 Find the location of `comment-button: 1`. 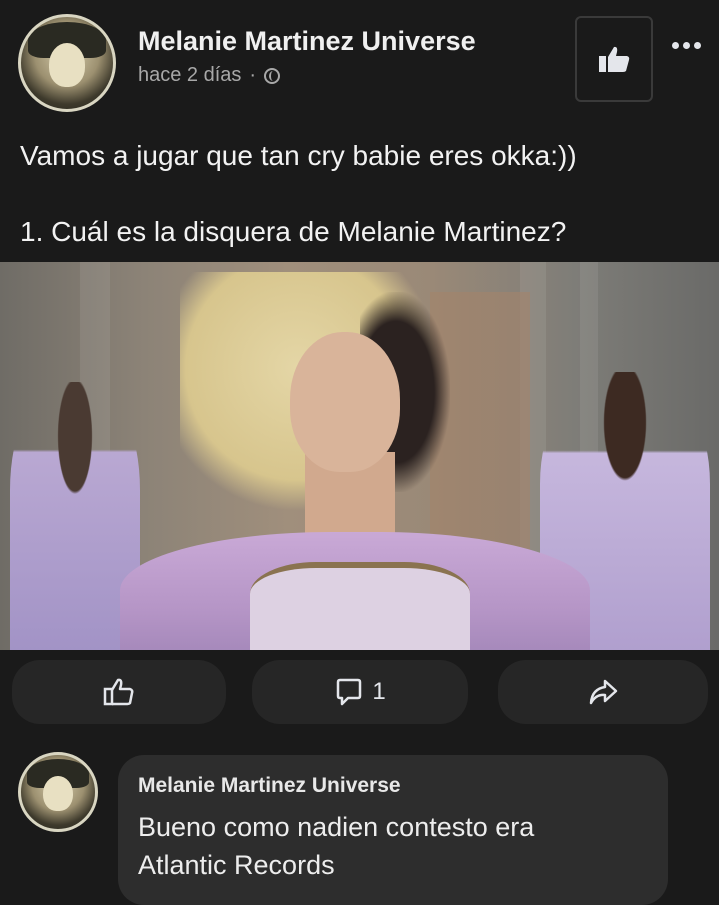

comment-button: 1 is located at coordinates (360, 692).